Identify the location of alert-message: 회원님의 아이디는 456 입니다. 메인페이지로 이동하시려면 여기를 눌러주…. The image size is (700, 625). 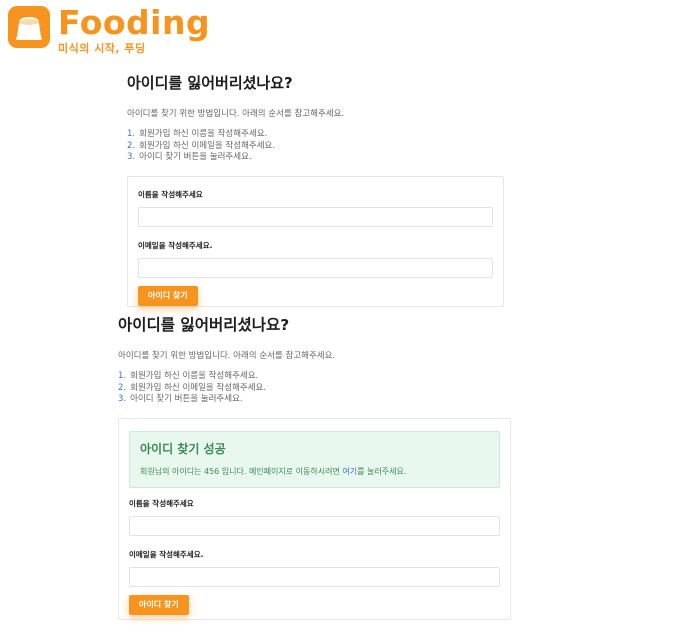
(273, 471).